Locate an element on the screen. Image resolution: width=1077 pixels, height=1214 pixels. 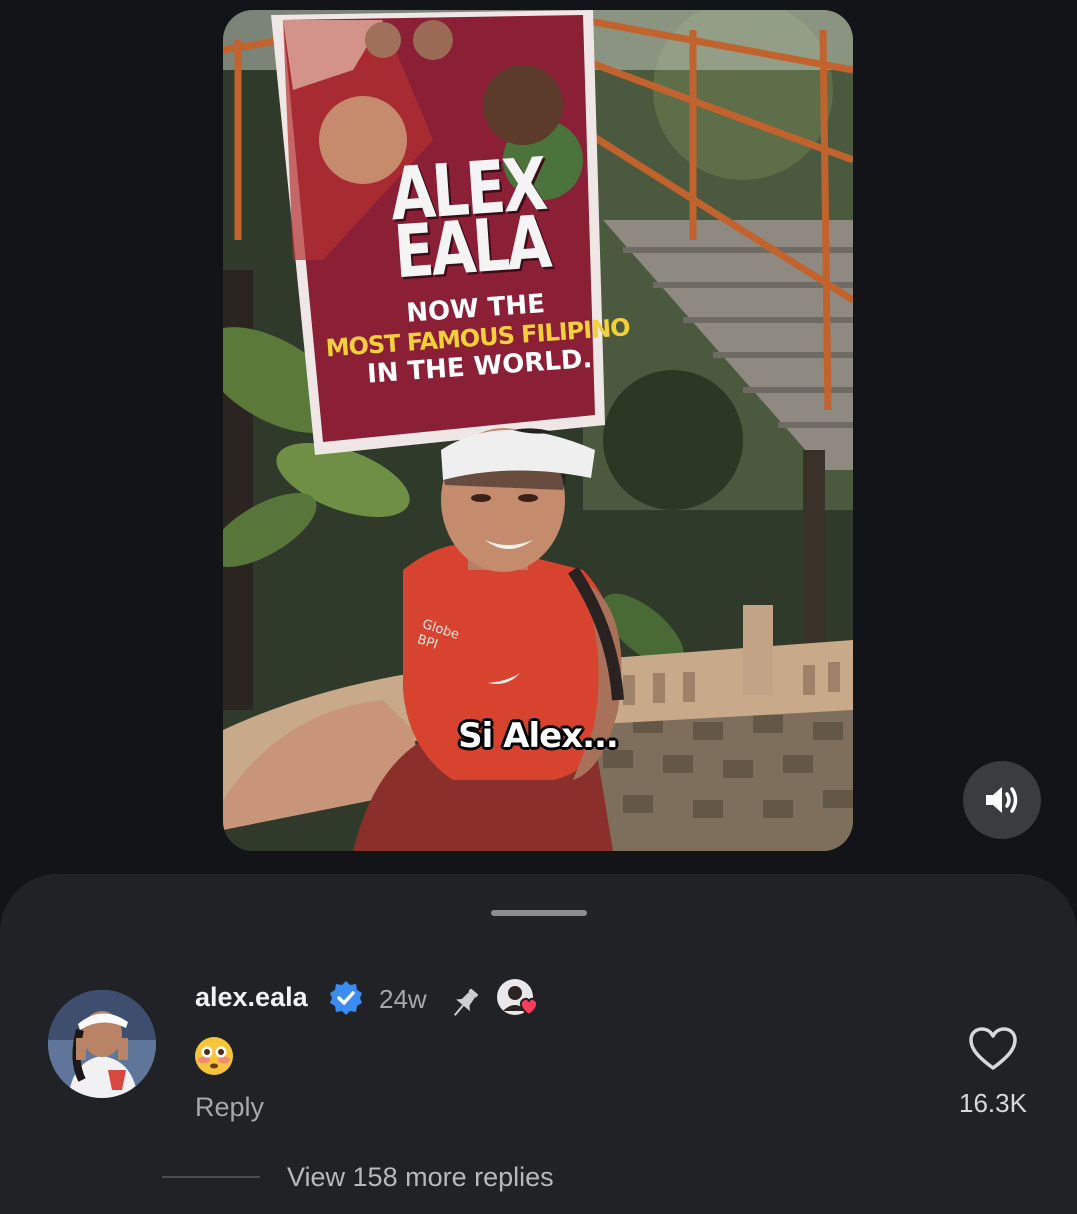
comment-username: alex.eala is located at coordinates (251, 997).